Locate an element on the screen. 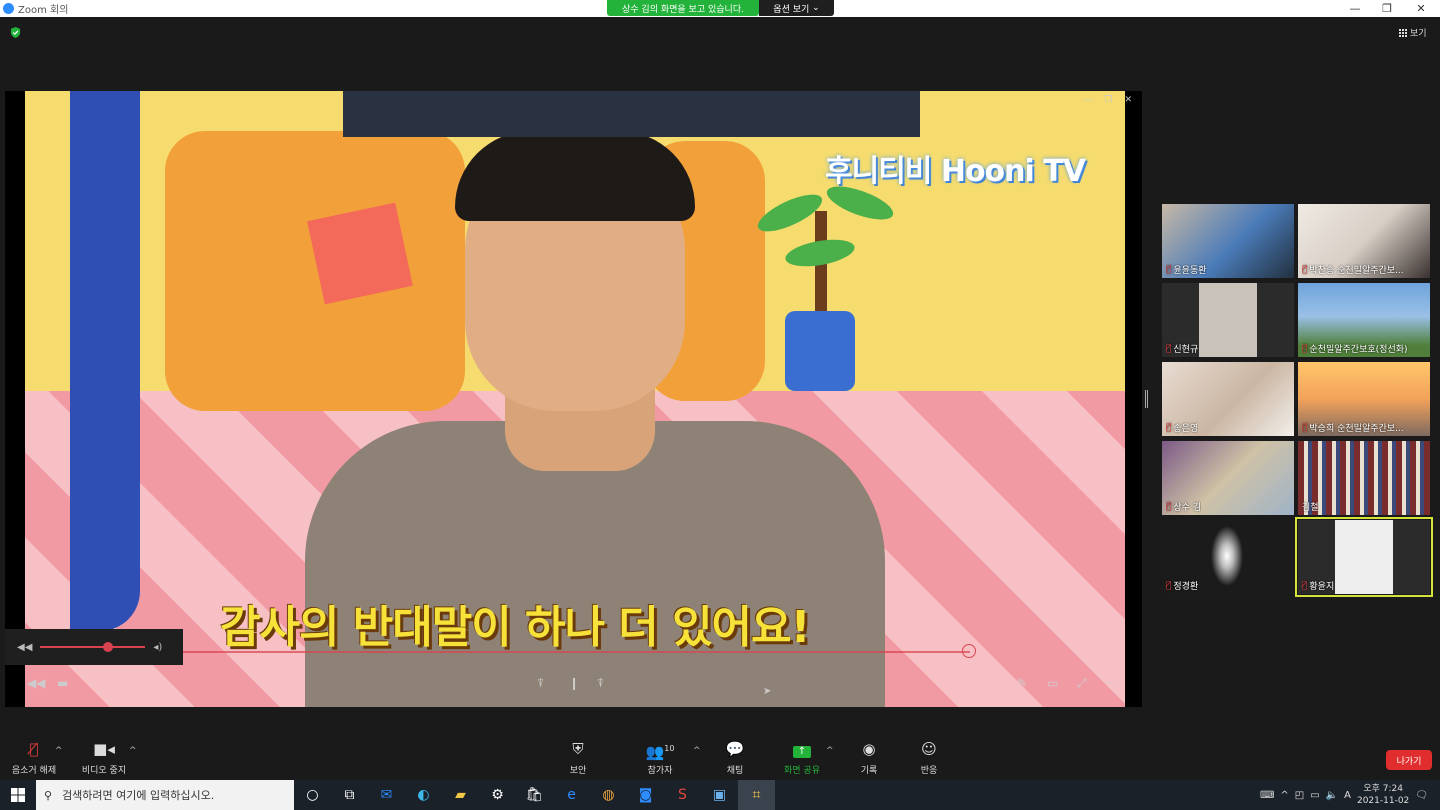  ime-indicator: A is located at coordinates (1347, 795).